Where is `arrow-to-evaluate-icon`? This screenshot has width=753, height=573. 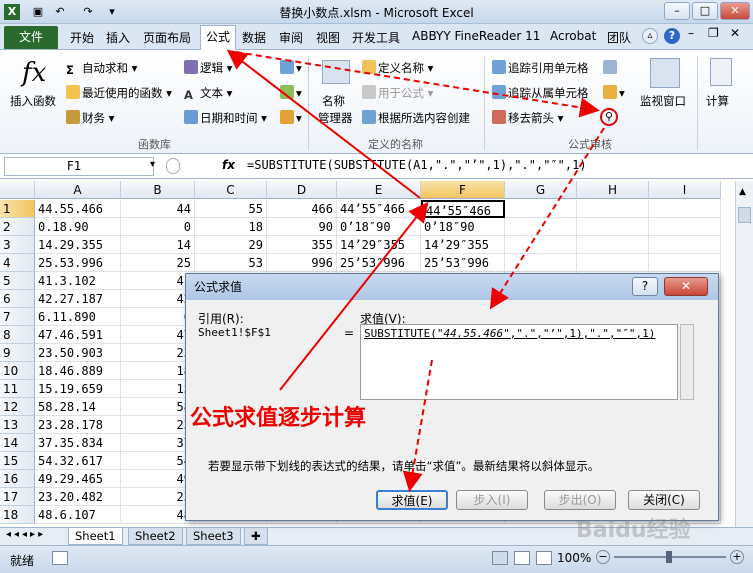
arrow-to-evaluate-icon is located at coordinates (417, 84).